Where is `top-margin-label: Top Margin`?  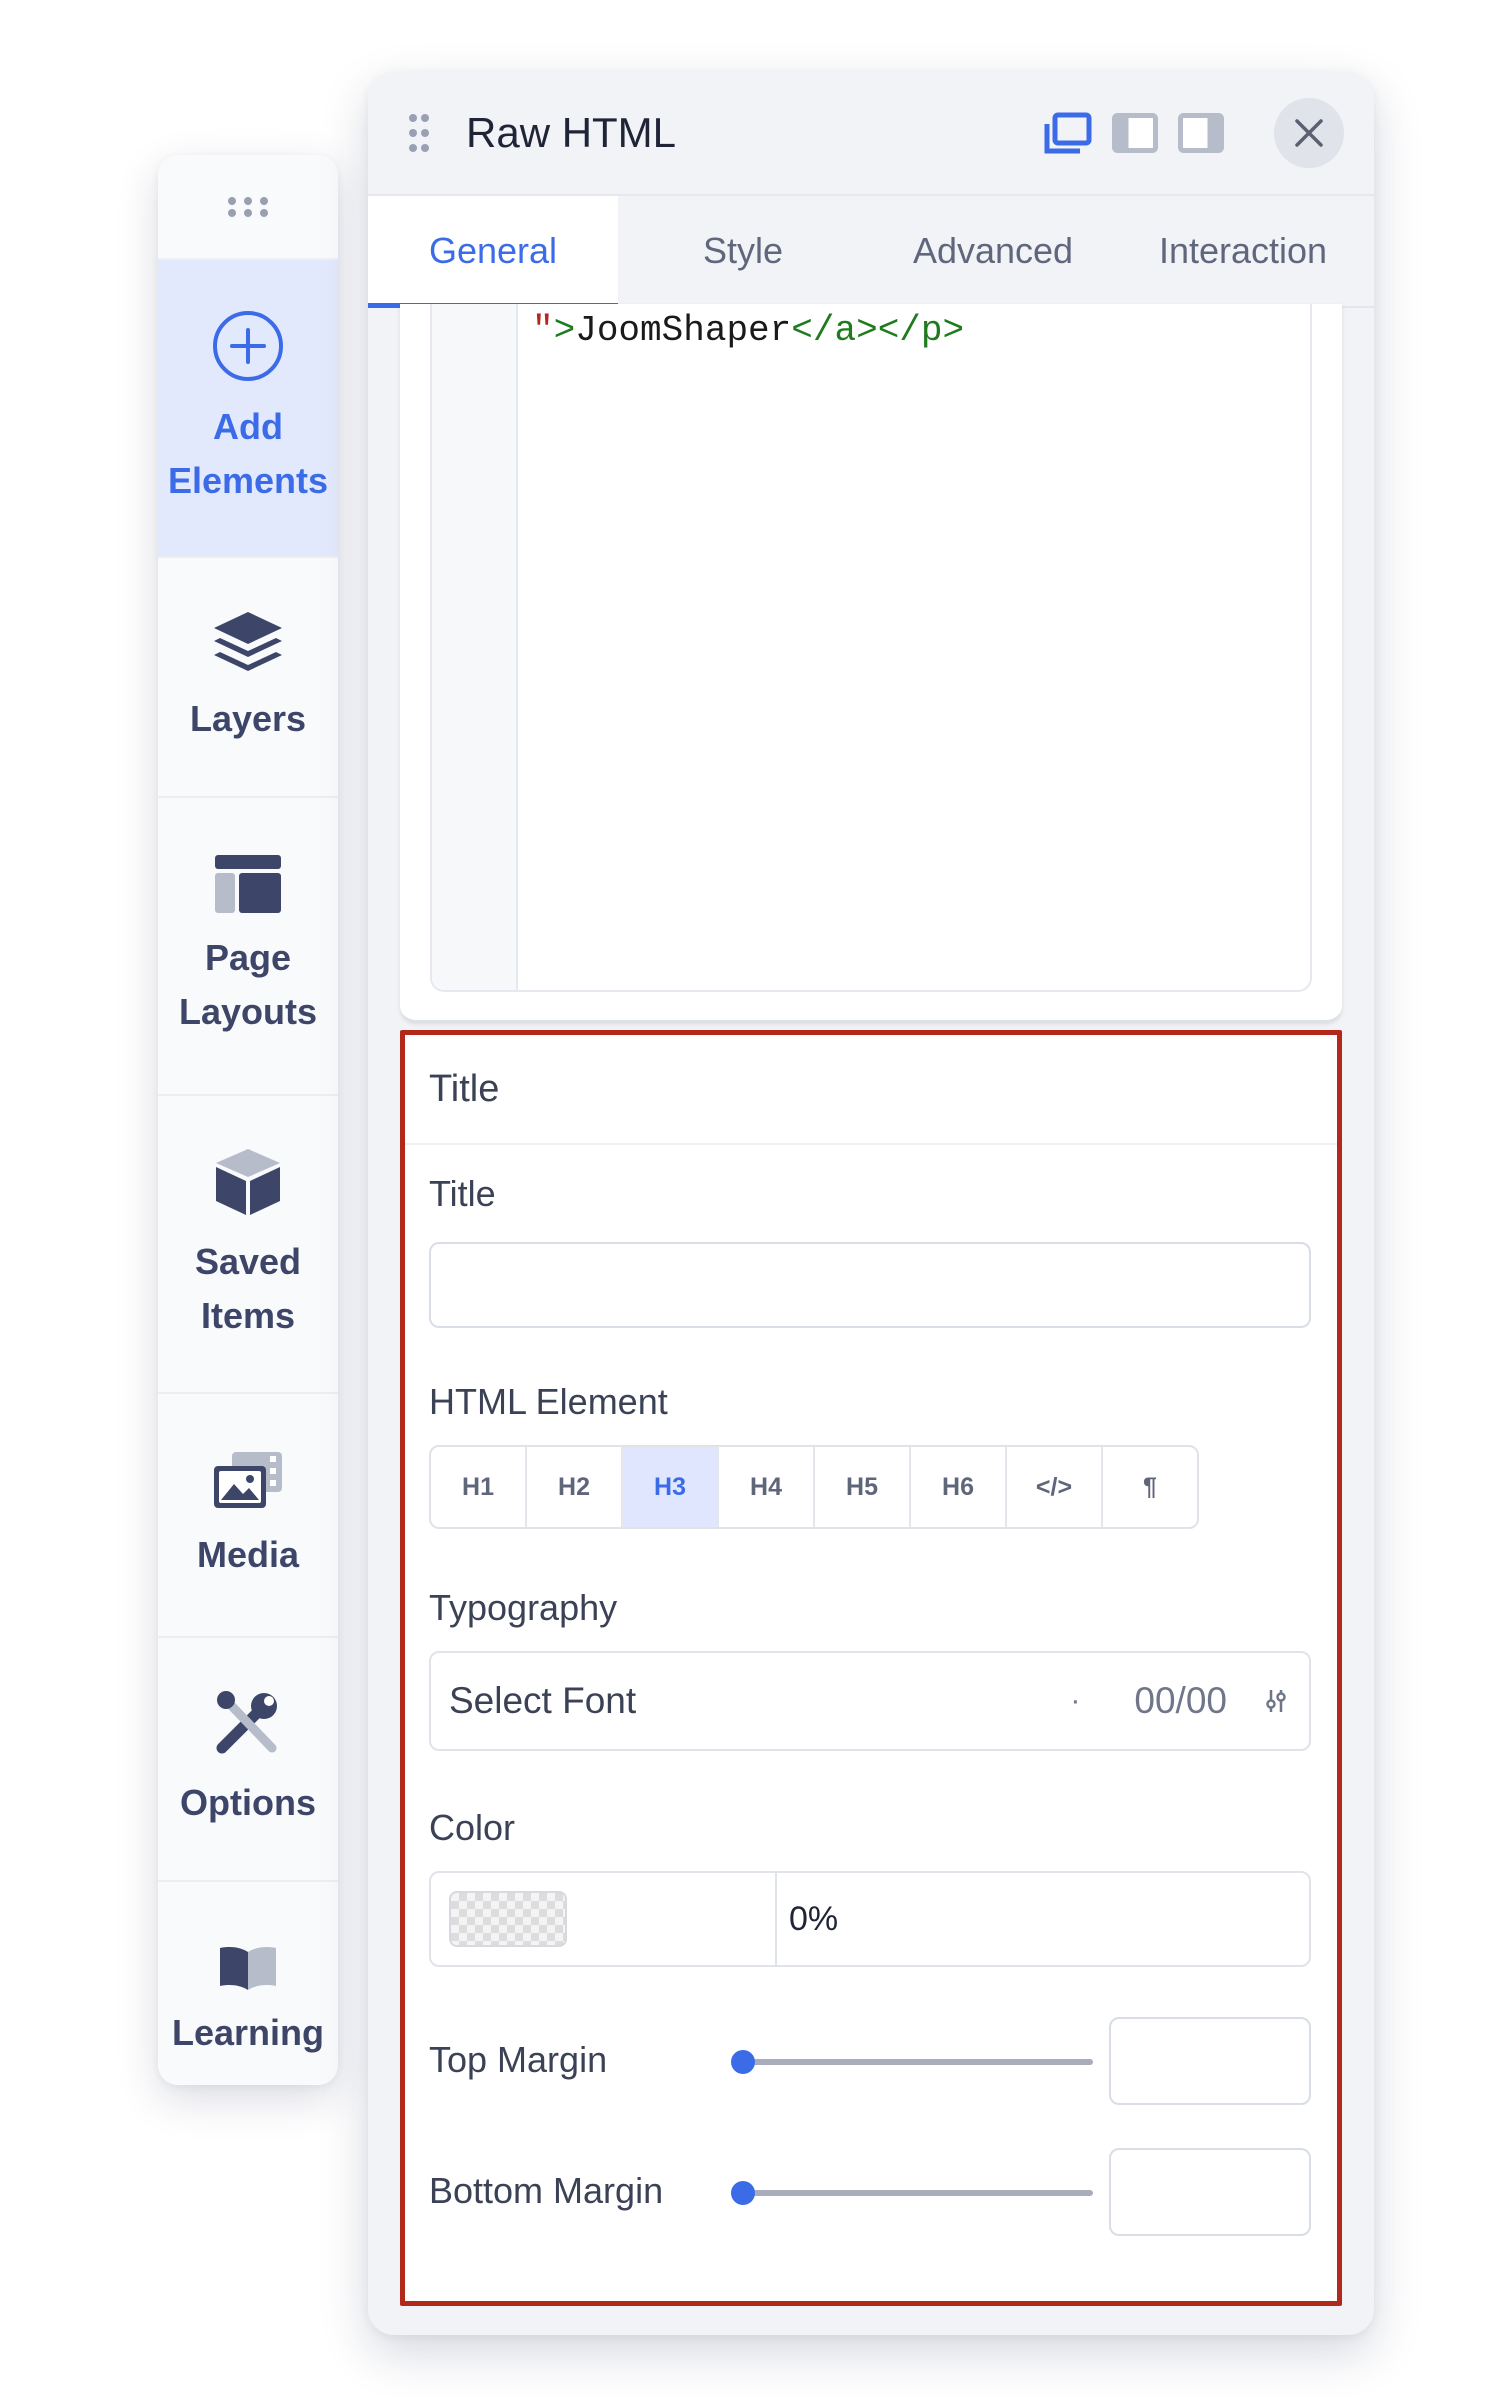 top-margin-label: Top Margin is located at coordinates (518, 2059).